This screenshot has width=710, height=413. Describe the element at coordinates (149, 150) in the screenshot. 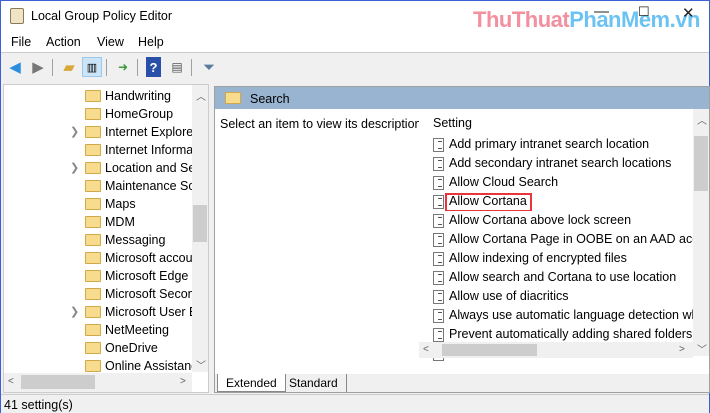

I see `tree-item-label: Internet Information Services` at that location.